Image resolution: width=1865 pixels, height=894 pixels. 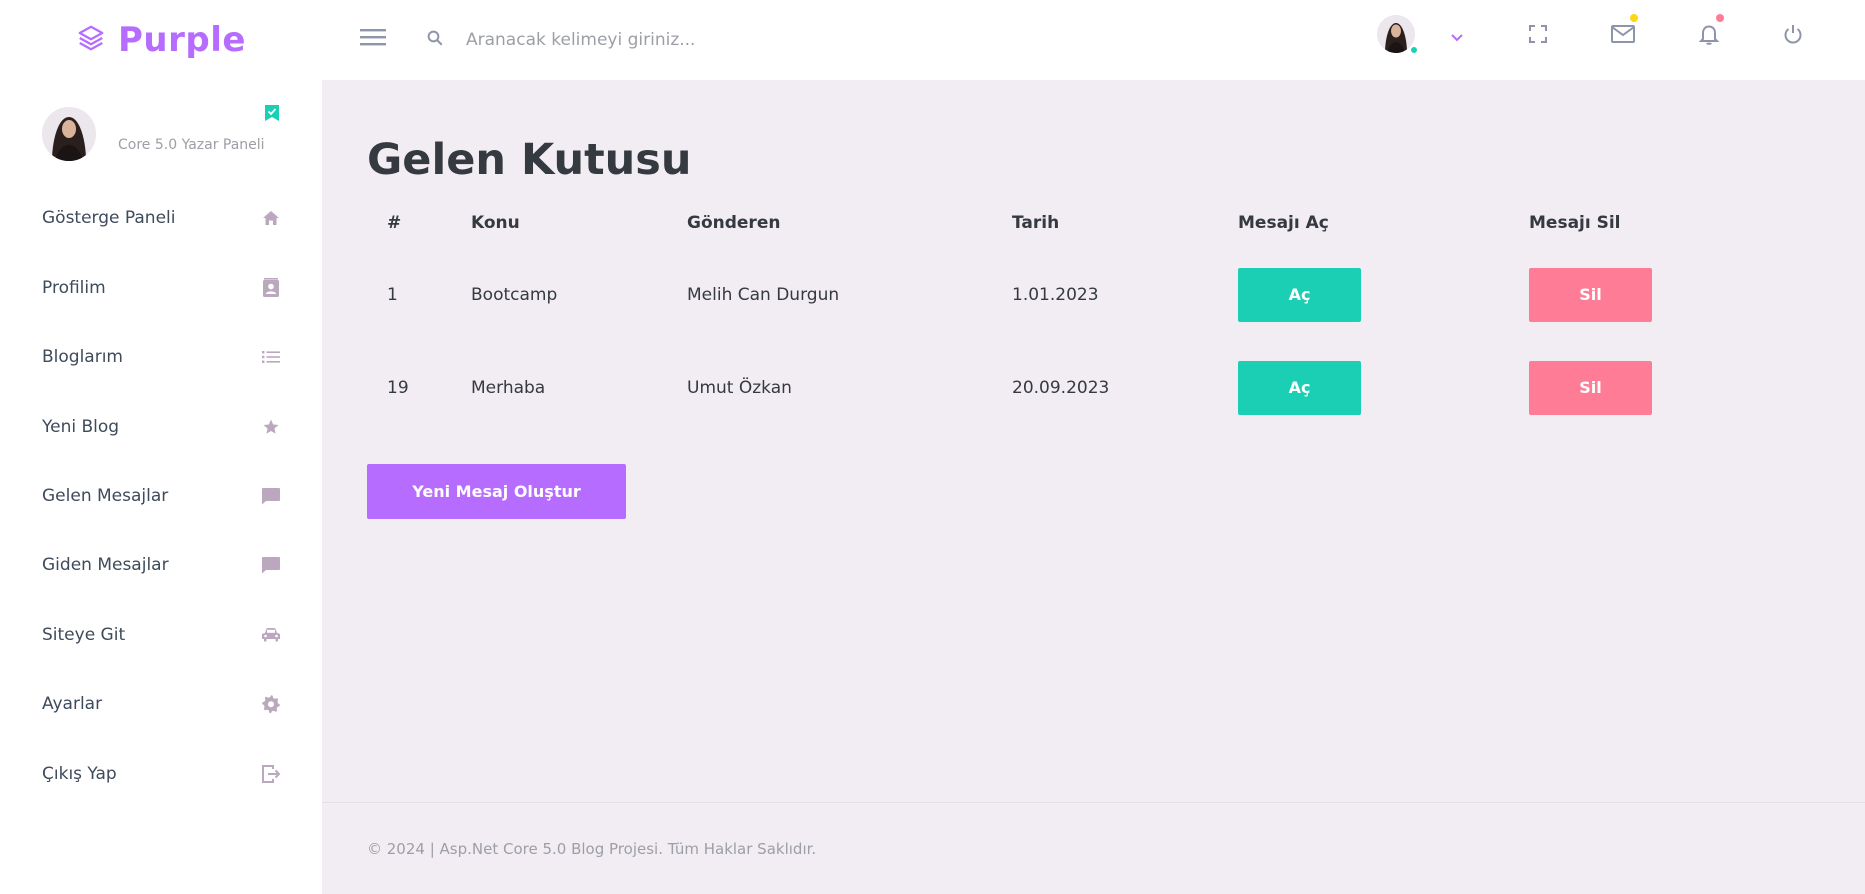 What do you see at coordinates (82, 357) in the screenshot?
I see `sidebar-item-label: Bloglarım` at bounding box center [82, 357].